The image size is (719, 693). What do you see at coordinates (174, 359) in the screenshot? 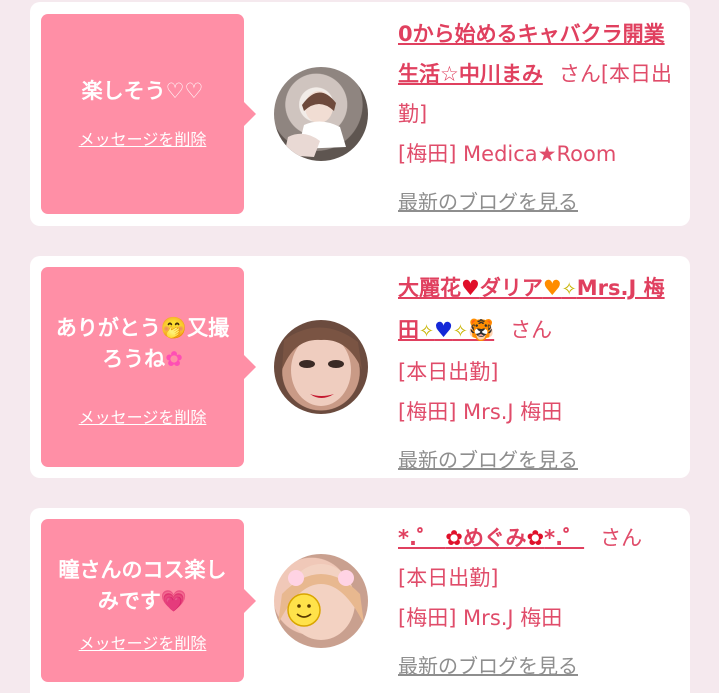
I see `flower-icon: ✿` at bounding box center [174, 359].